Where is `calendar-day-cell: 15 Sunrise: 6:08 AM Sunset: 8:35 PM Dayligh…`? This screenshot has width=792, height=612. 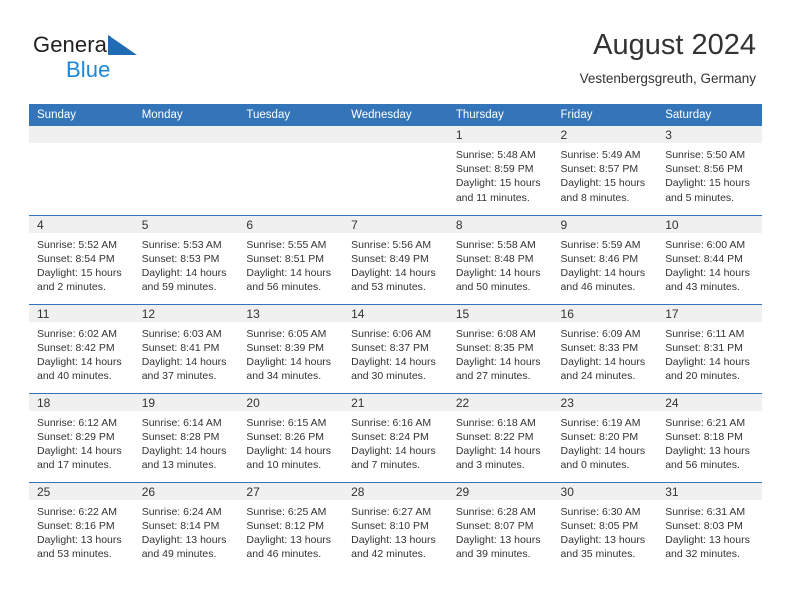 calendar-day-cell: 15 Sunrise: 6:08 AM Sunset: 8:35 PM Dayligh… is located at coordinates (500, 348).